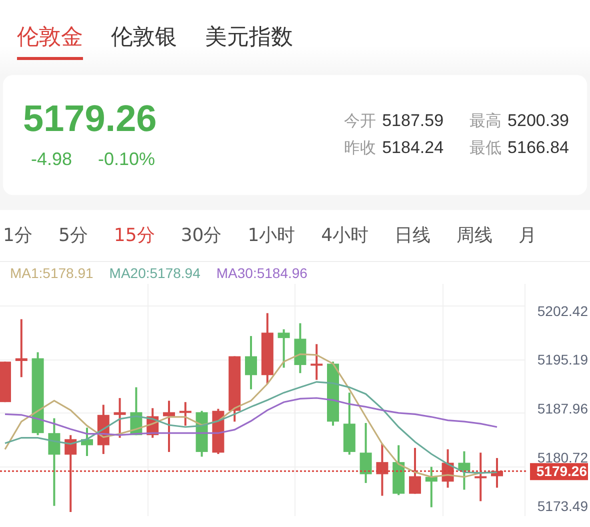  What do you see at coordinates (73, 235) in the screenshot?
I see `period-tab: 5分` at bounding box center [73, 235].